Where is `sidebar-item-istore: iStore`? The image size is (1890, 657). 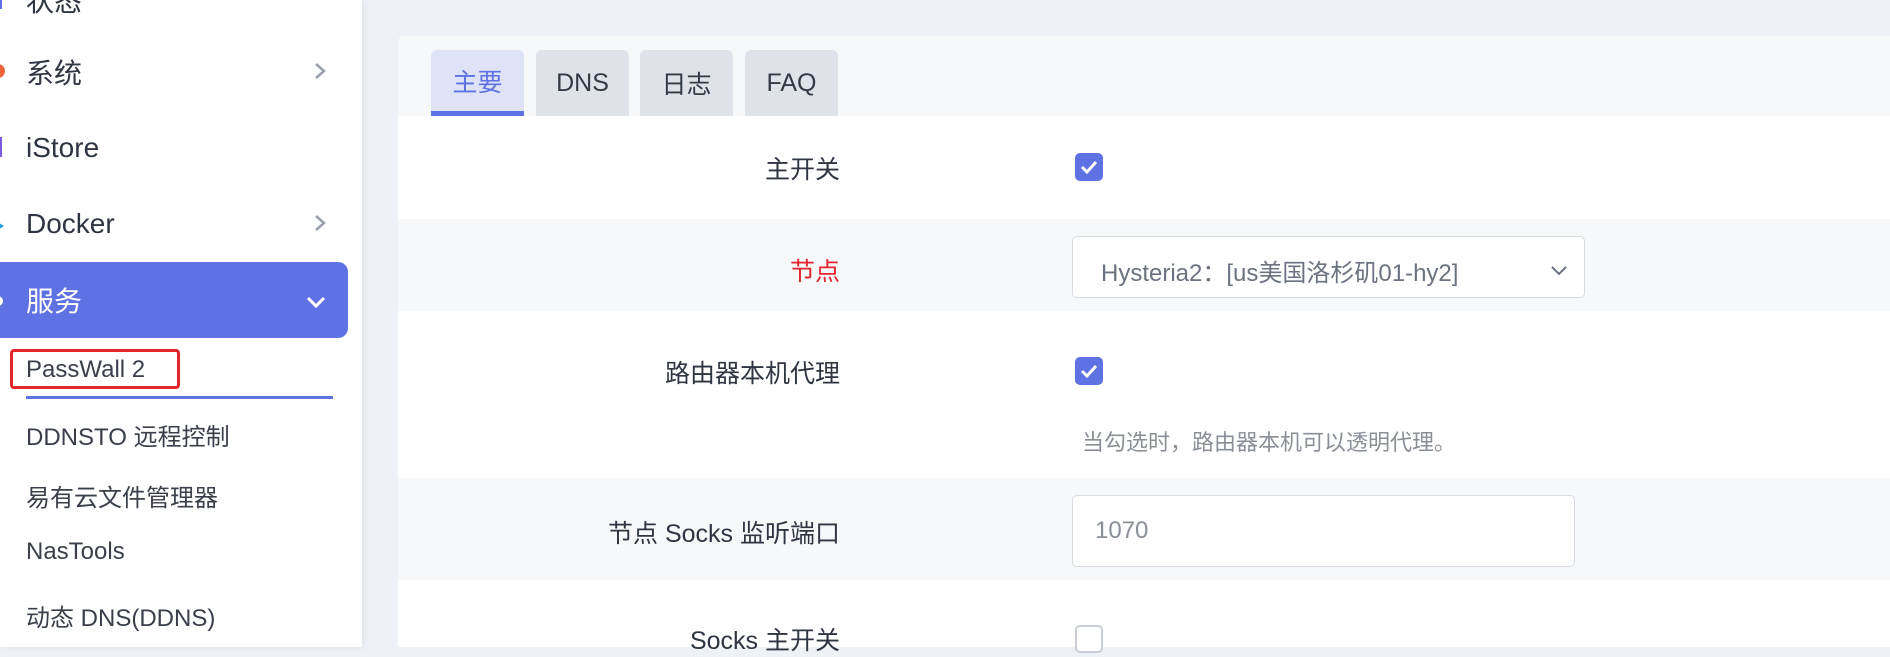
sidebar-item-istore: iStore is located at coordinates (174, 148).